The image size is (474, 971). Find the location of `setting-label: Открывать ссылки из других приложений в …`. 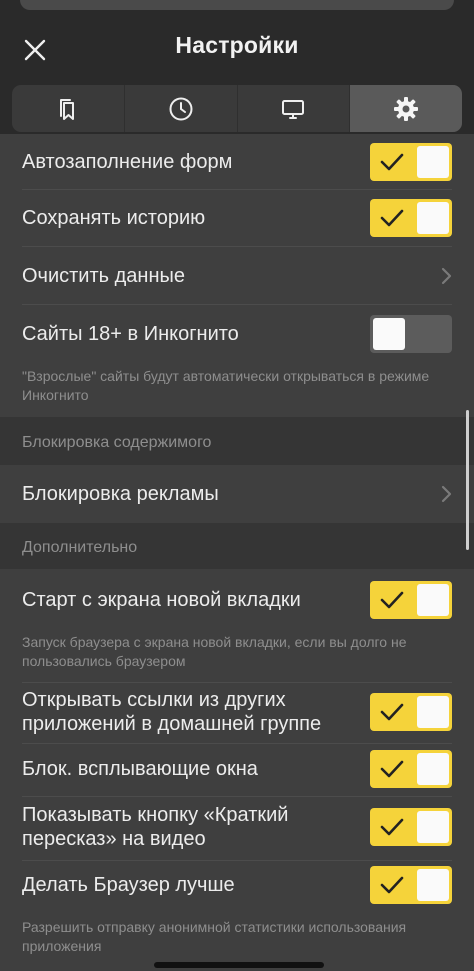

setting-label: Открывать ссылки из других приложений в … is located at coordinates (171, 712).